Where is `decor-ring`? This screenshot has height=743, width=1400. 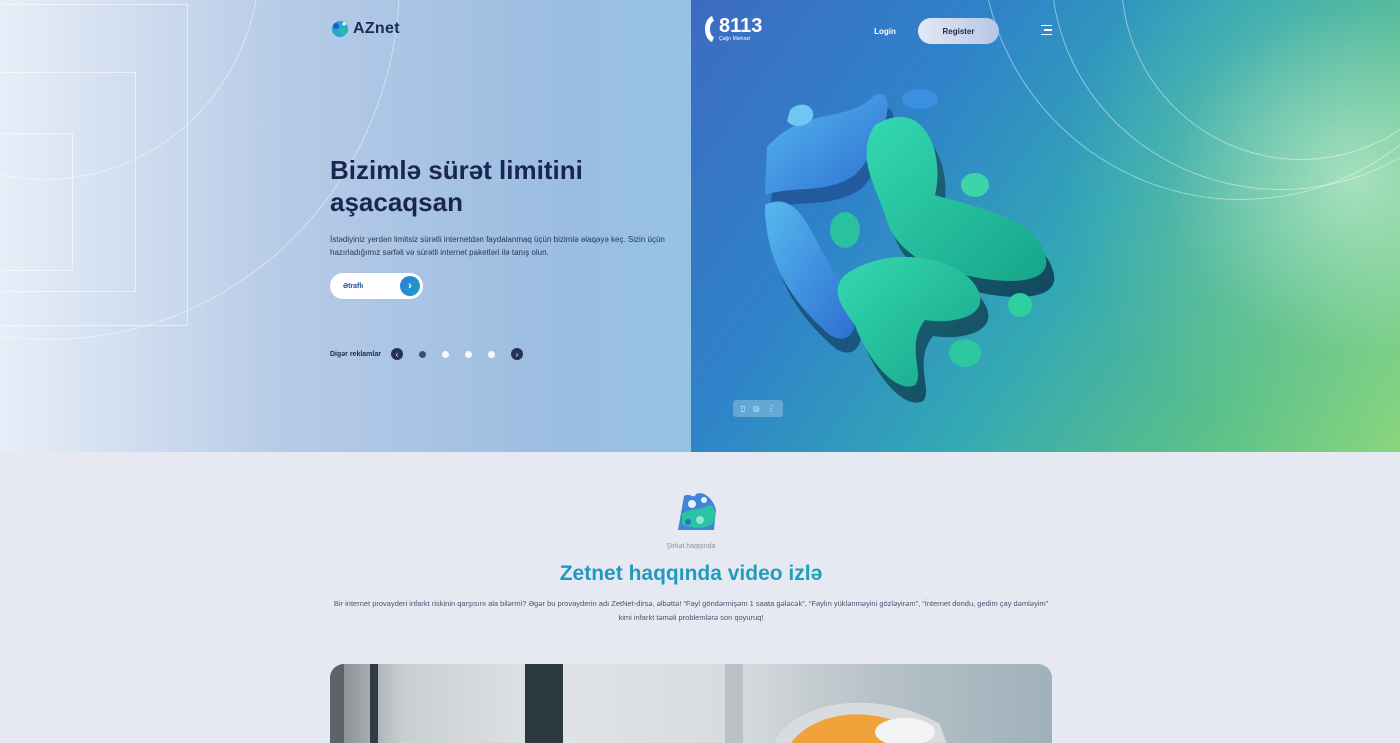 decor-ring is located at coordinates (130, 90).